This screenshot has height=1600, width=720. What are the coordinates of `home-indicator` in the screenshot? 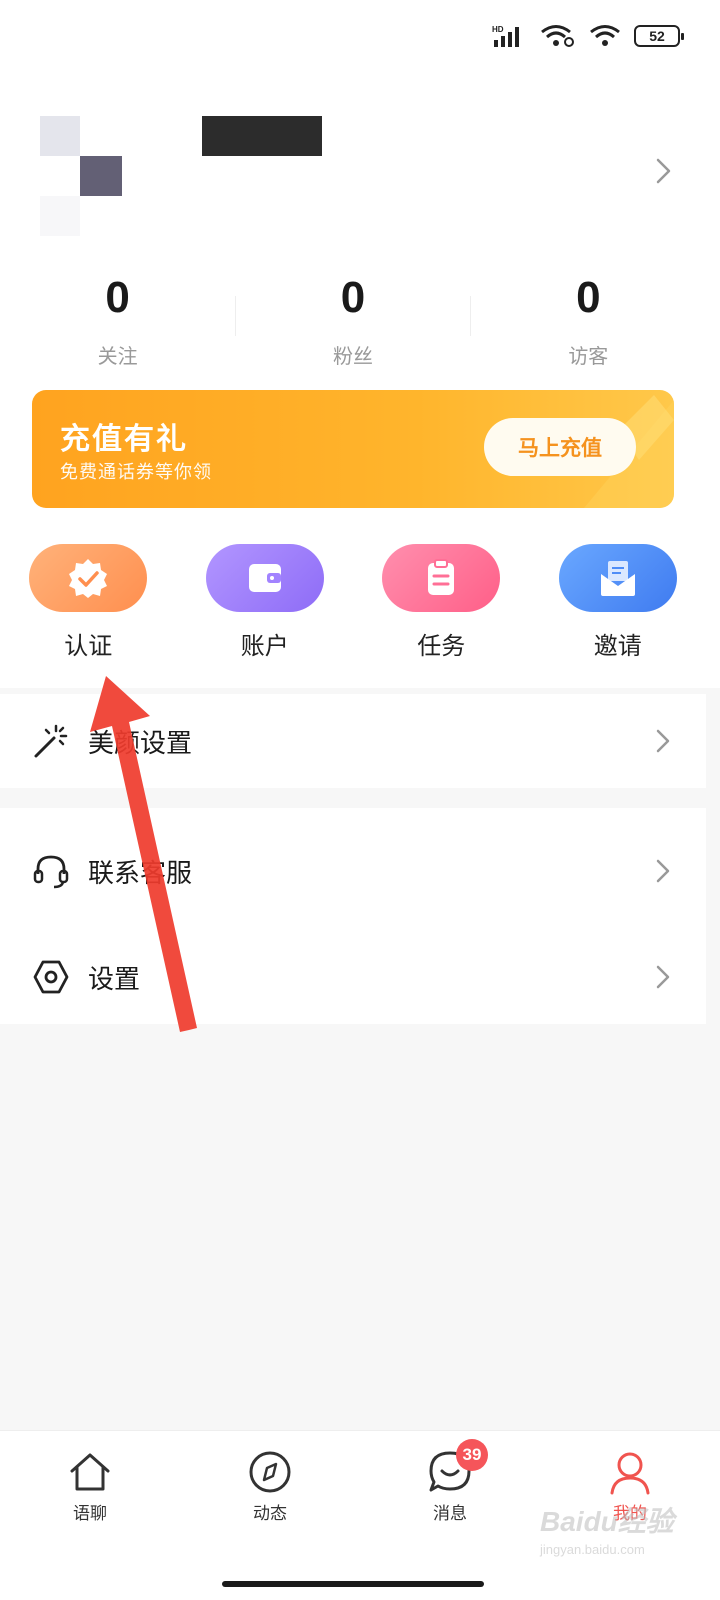 It's located at (353, 1584).